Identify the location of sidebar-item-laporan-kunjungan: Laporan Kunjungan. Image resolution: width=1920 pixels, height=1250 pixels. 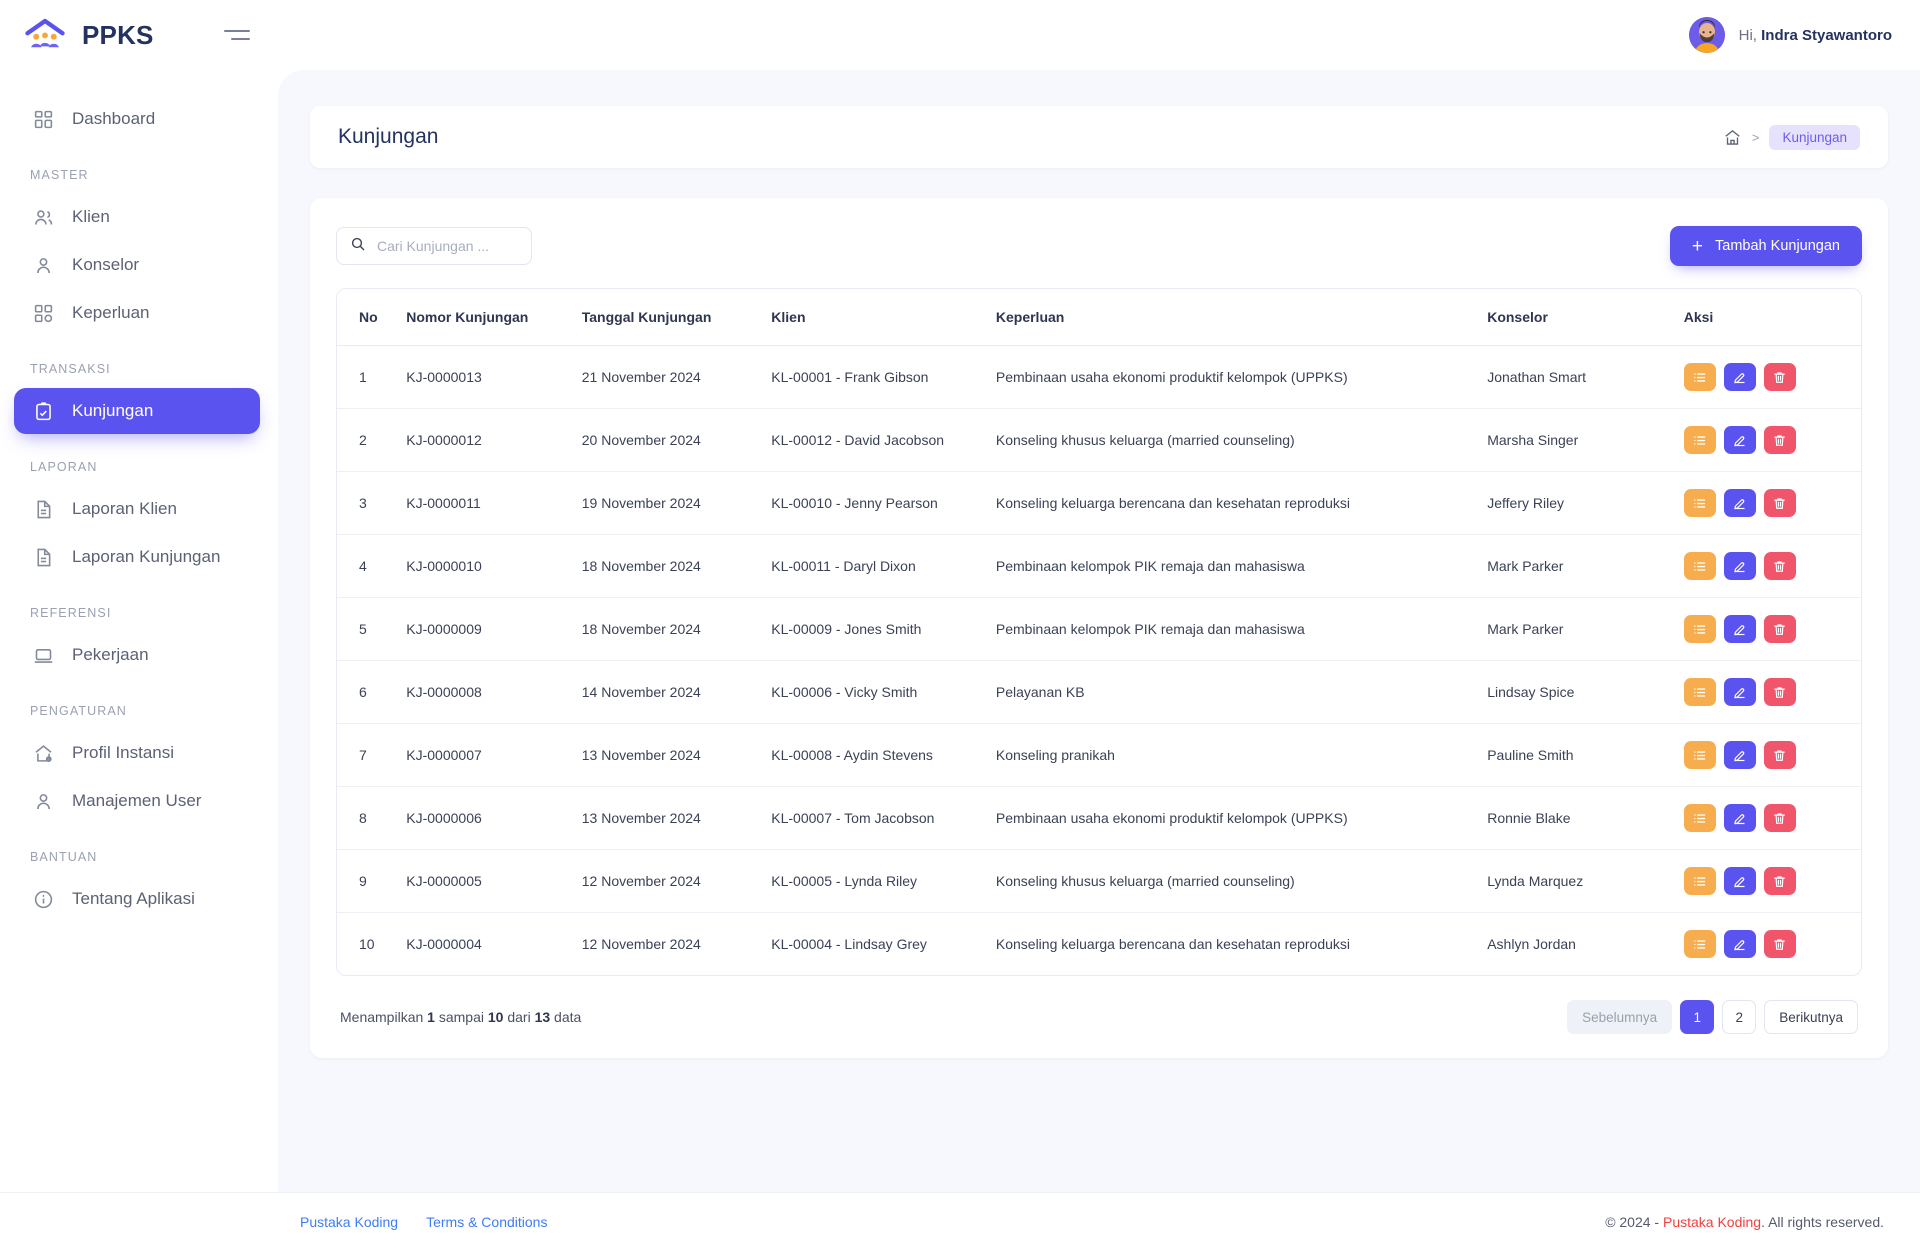
(137, 557).